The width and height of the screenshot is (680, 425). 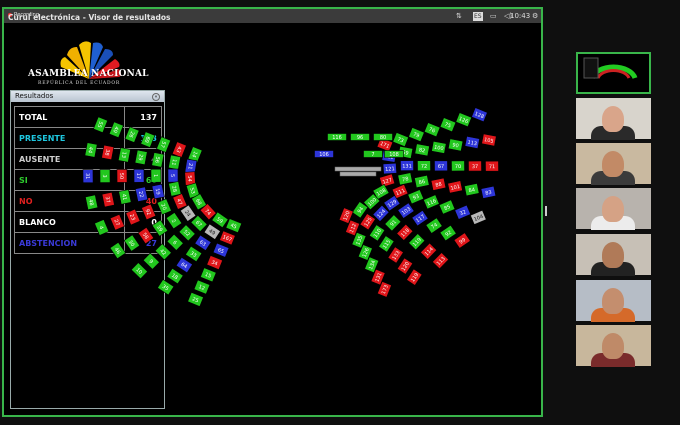 What do you see at coordinates (180, 201) in the screenshot?
I see `seat: 47` at bounding box center [180, 201].